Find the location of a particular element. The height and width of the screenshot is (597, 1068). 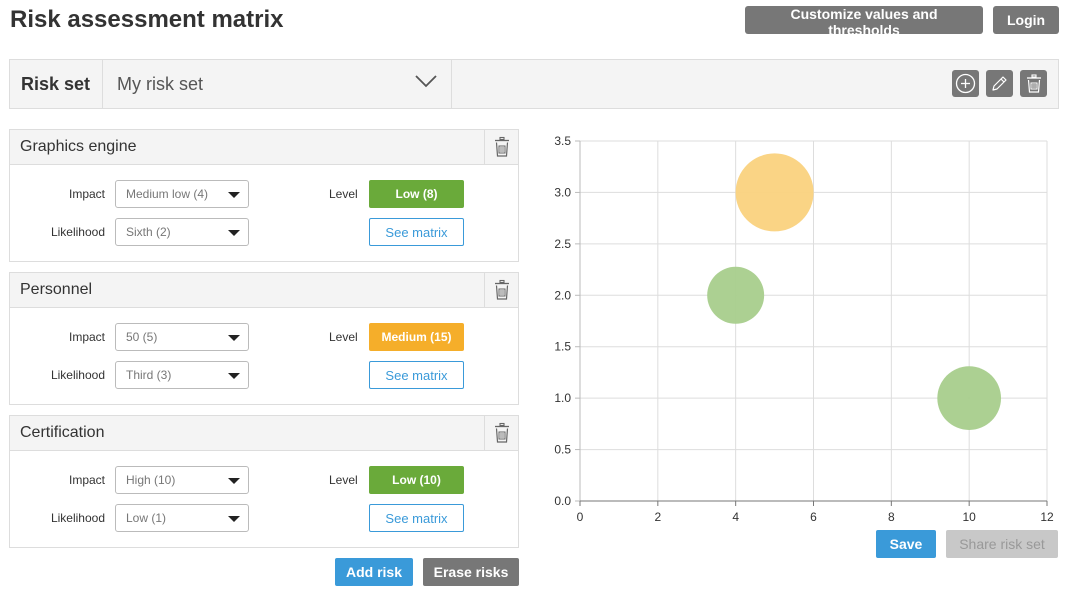

chart-bubbles is located at coordinates (854, 291).